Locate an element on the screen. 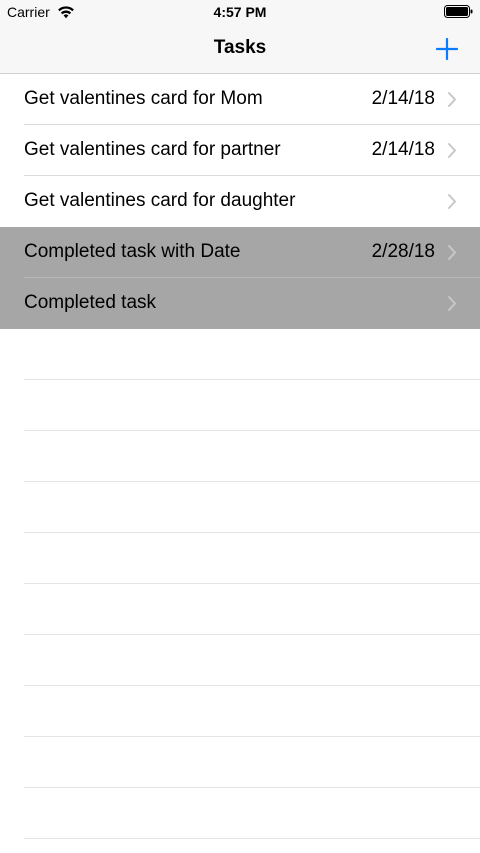  task-title: Completed task is located at coordinates (90, 302).